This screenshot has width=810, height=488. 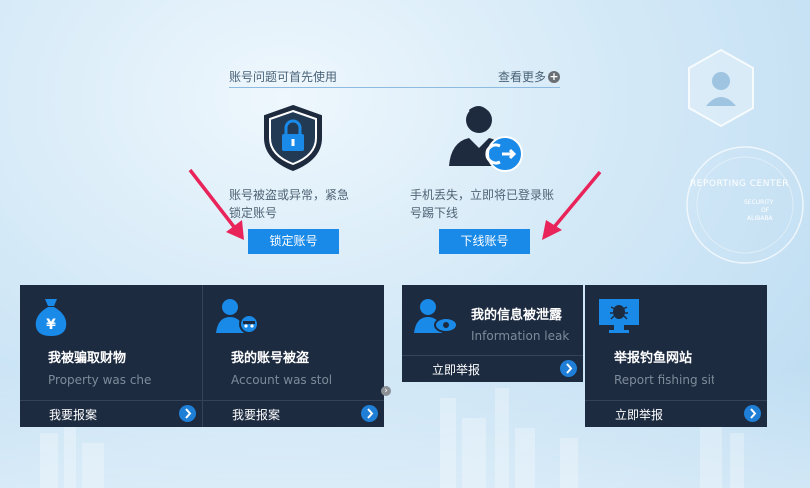 What do you see at coordinates (256, 414) in the screenshot?
I see `stolen-report-link: 我要报案` at bounding box center [256, 414].